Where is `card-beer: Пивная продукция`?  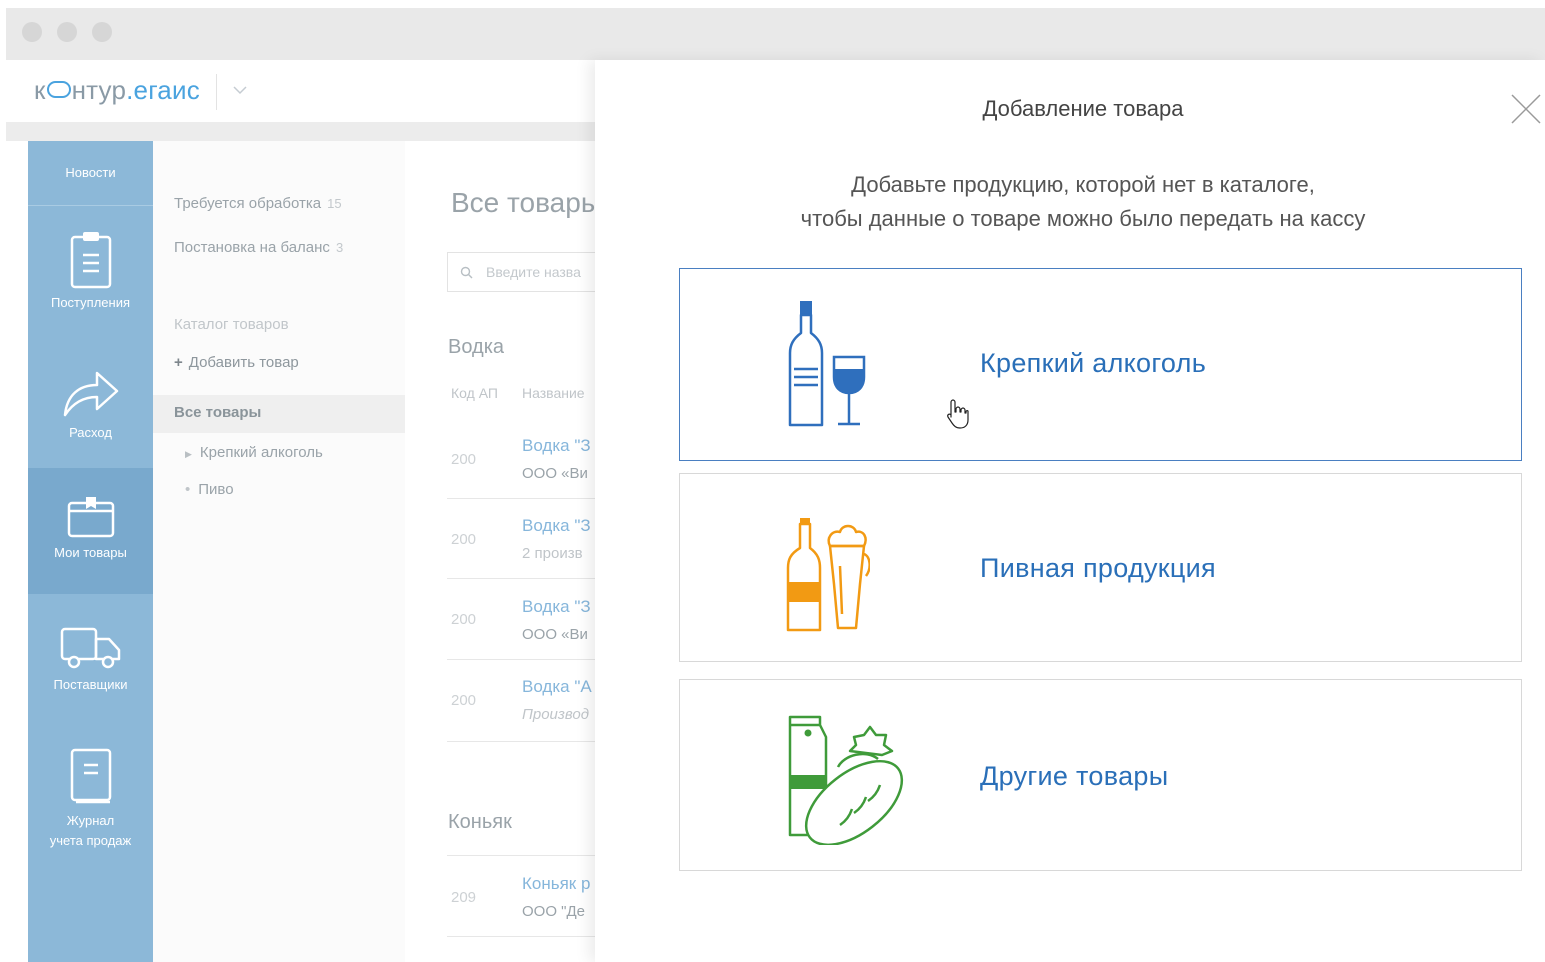 card-beer: Пивная продукция is located at coordinates (1100, 567).